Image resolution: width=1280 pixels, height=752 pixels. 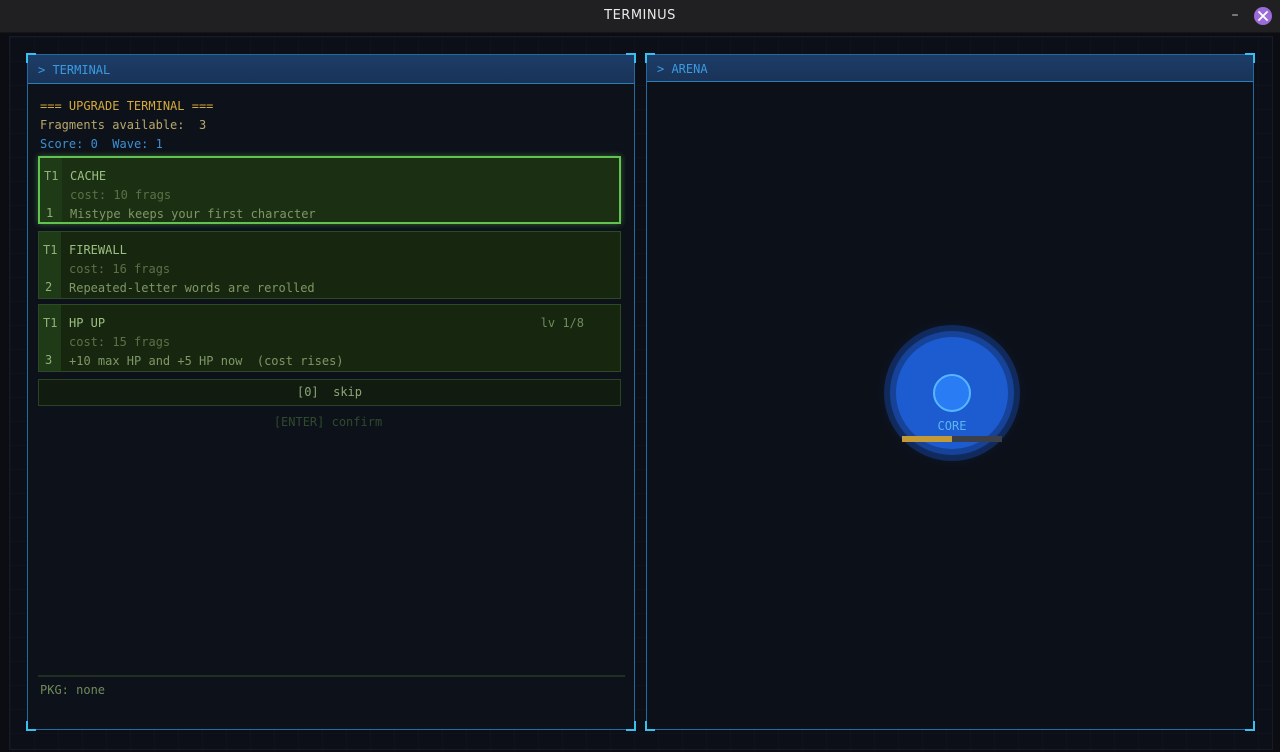 What do you see at coordinates (50, 213) in the screenshot?
I see `upgrade-hotkey: 1` at bounding box center [50, 213].